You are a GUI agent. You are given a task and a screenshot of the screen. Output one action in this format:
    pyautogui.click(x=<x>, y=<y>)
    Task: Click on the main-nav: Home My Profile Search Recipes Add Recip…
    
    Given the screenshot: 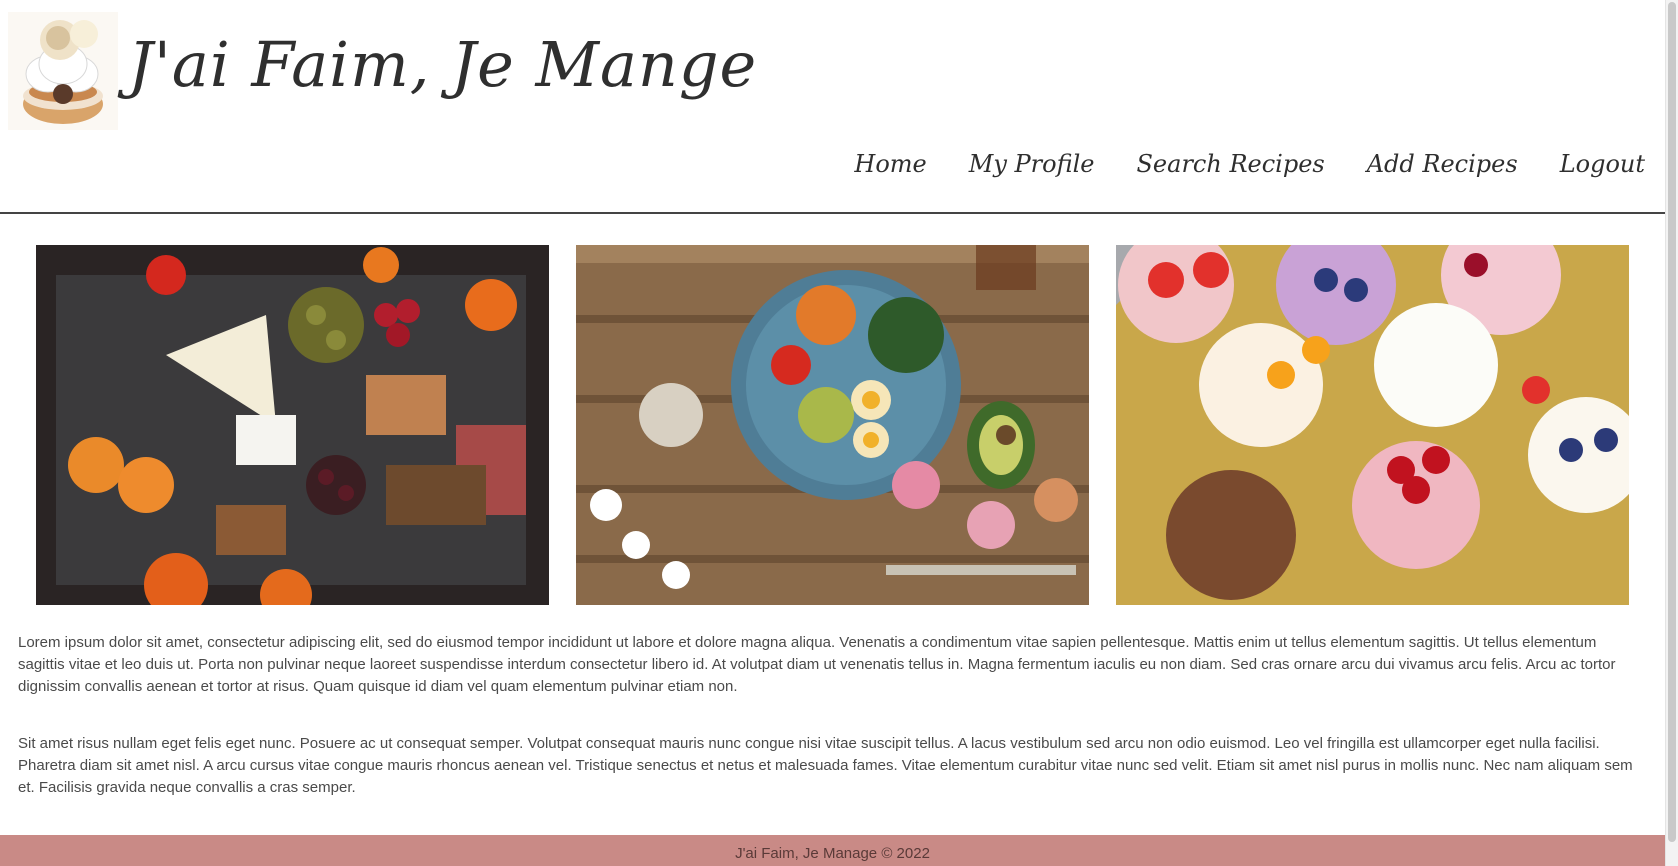 What is the action you would take?
    pyautogui.click(x=1249, y=164)
    